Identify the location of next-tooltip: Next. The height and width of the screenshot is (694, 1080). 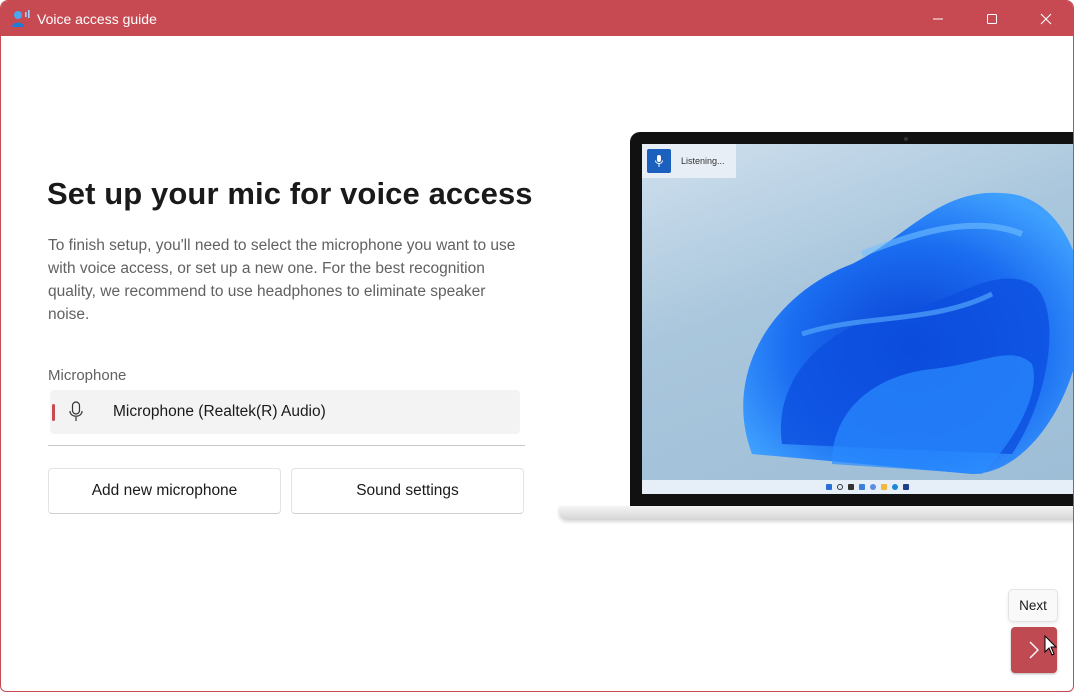
(1033, 605).